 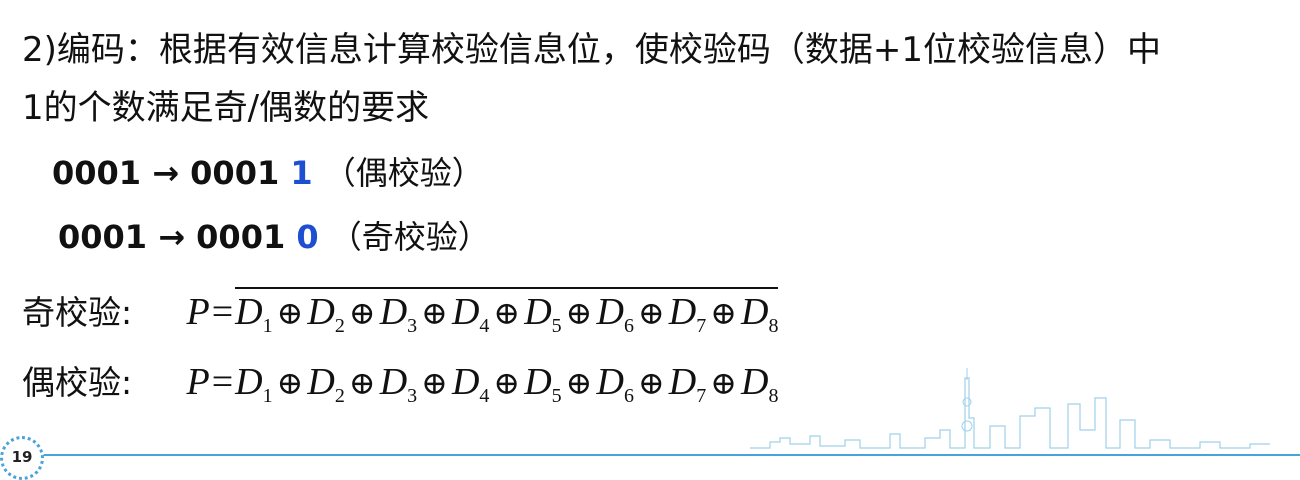 I want to click on example-label: （偶校验）, so click(x=403, y=173).